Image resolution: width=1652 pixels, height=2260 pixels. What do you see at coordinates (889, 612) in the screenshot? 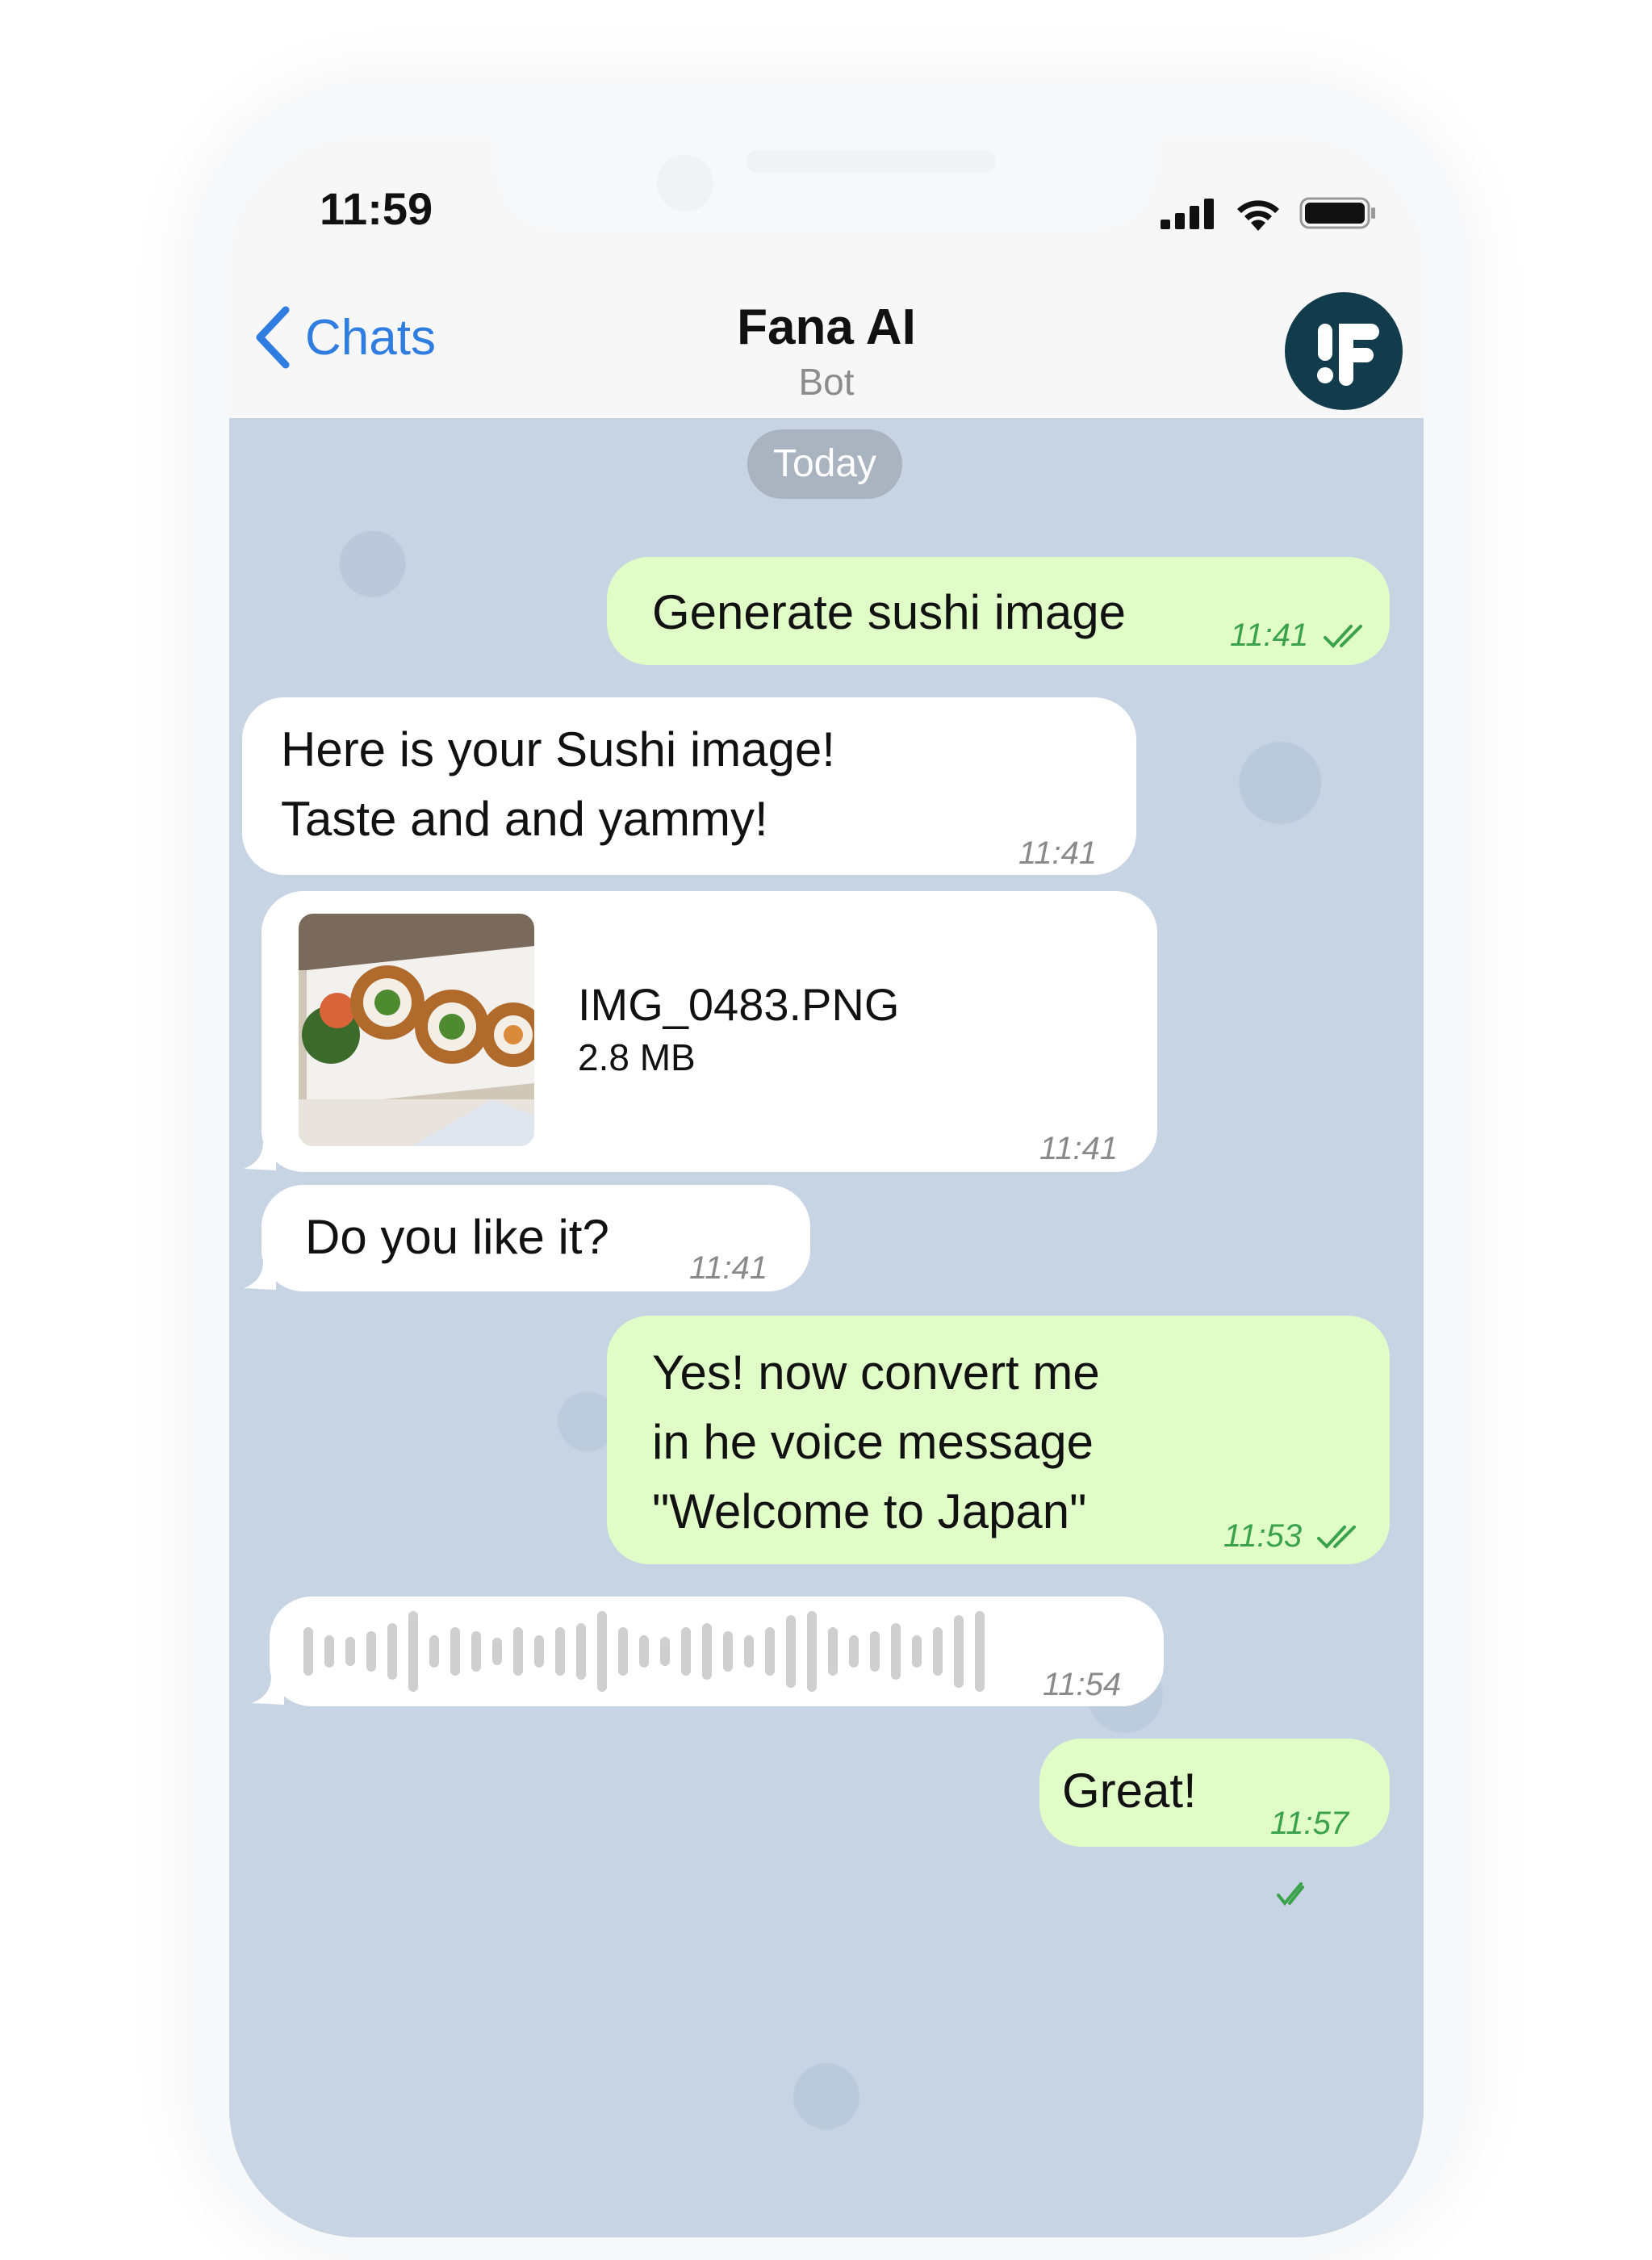
I see `message-text: Generate sushi image` at bounding box center [889, 612].